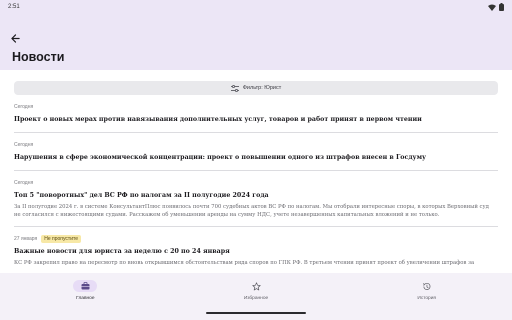 This screenshot has width=512, height=320. Describe the element at coordinates (61, 239) in the screenshot. I see `news-badge: Не пропустите` at that location.